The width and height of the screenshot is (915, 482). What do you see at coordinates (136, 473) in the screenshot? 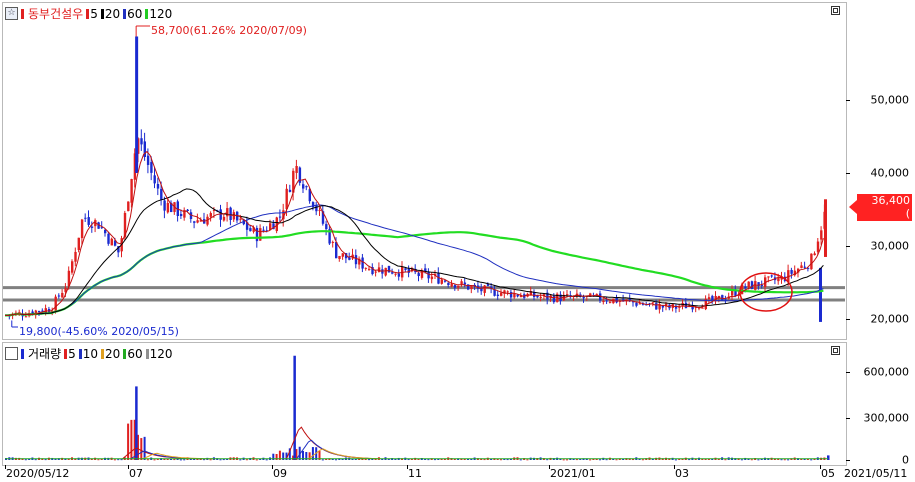
I see `x-label-07: 07` at bounding box center [136, 473].